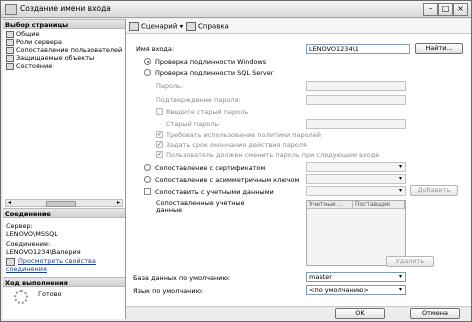  I want to click on login-name-label: Имя входа:, so click(155, 49).